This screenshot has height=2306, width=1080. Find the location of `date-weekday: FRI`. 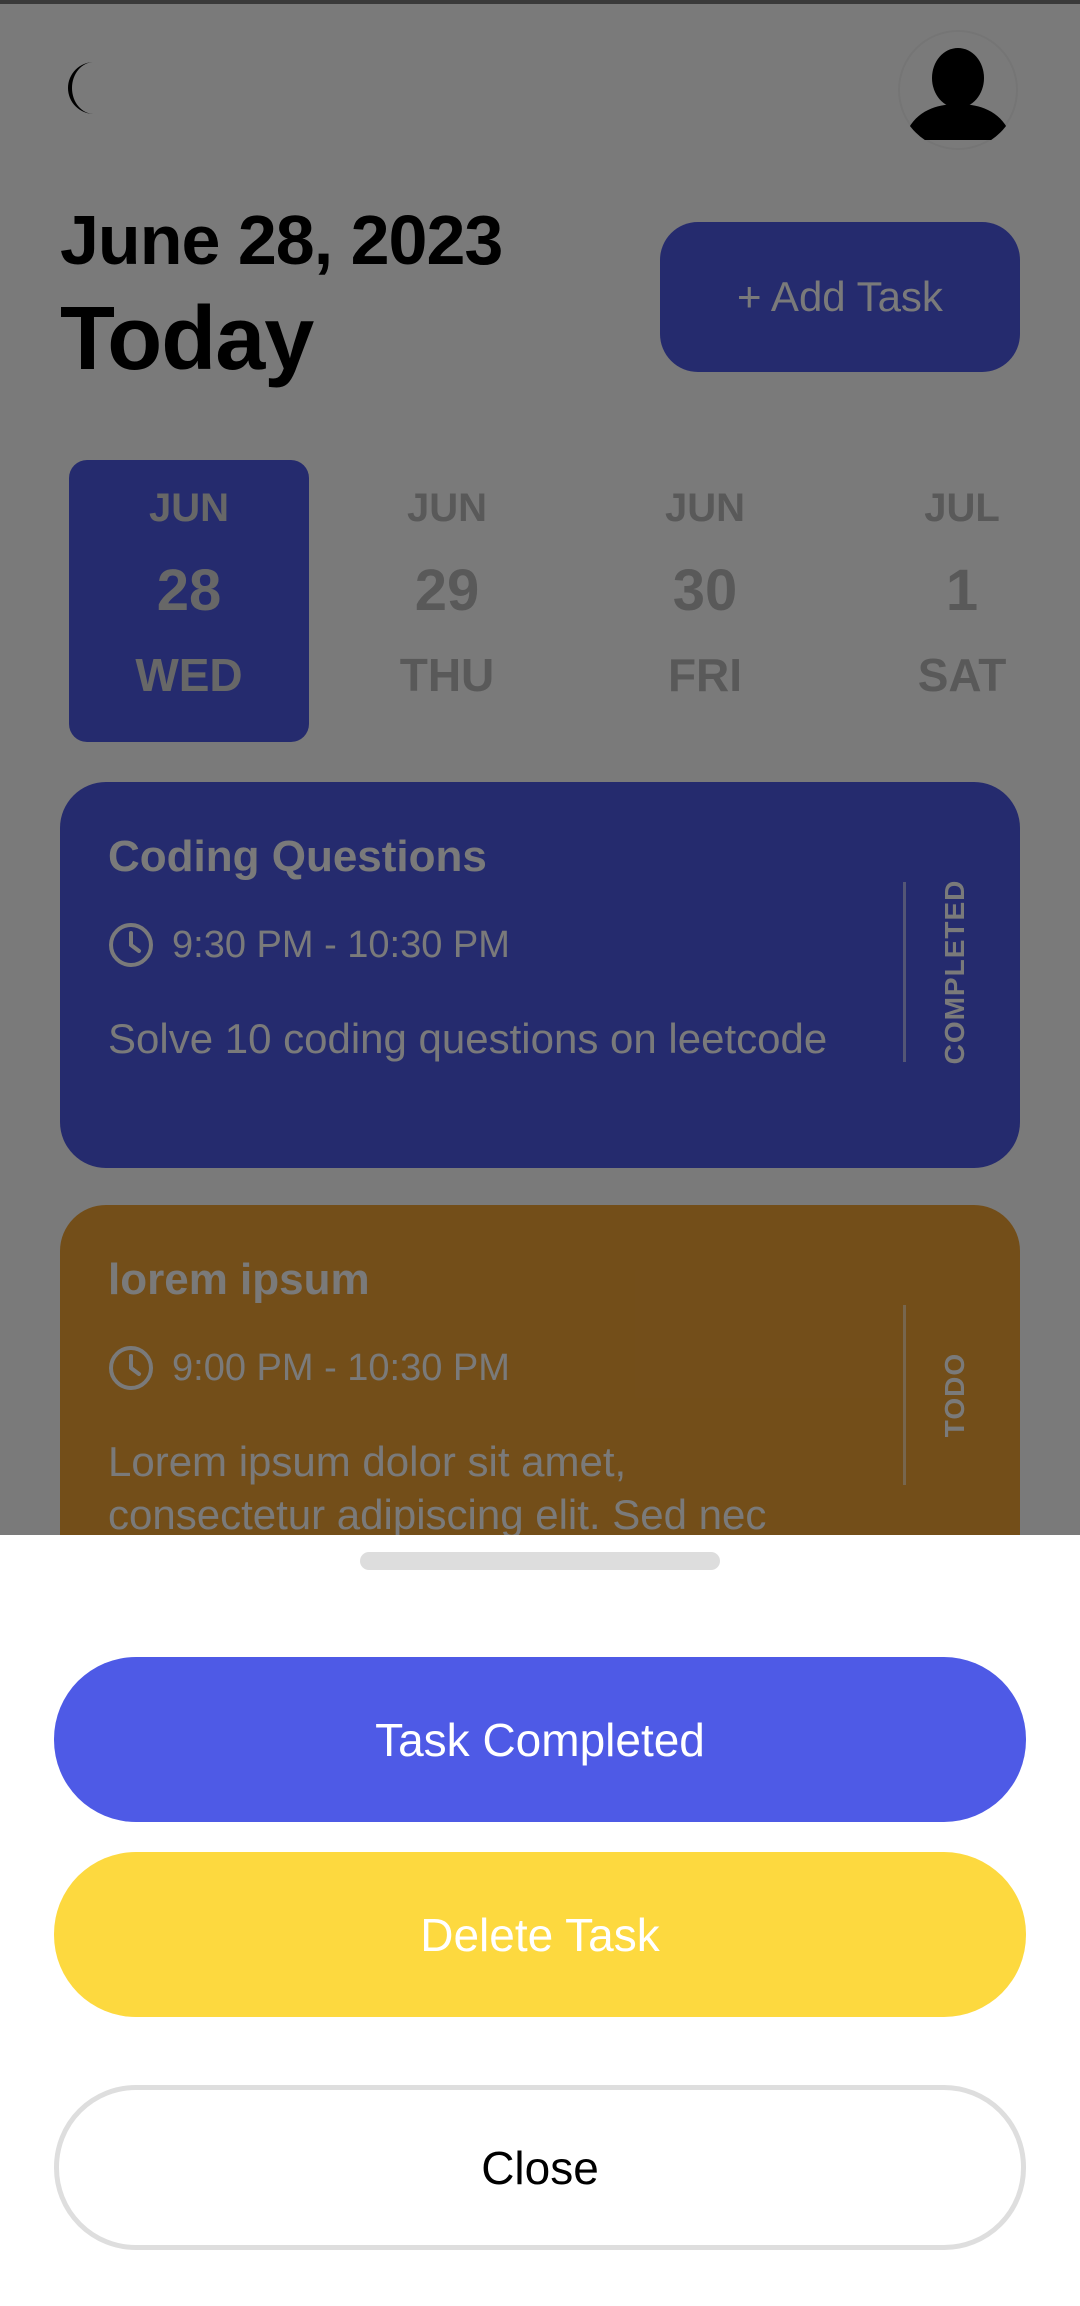

date-weekday: FRI is located at coordinates (705, 675).